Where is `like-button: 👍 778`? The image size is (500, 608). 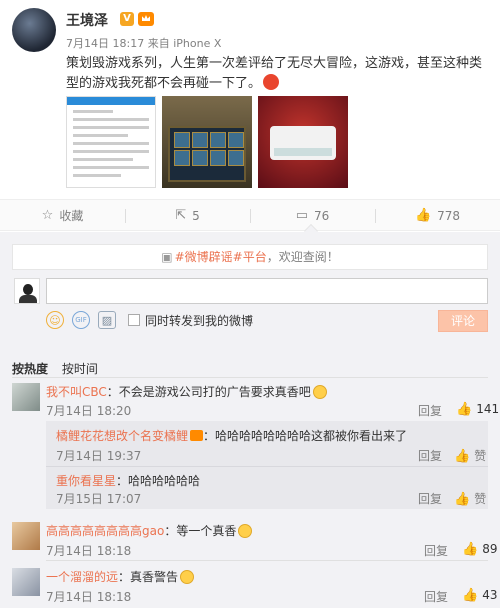
like-button: 👍 778 is located at coordinates (437, 215).